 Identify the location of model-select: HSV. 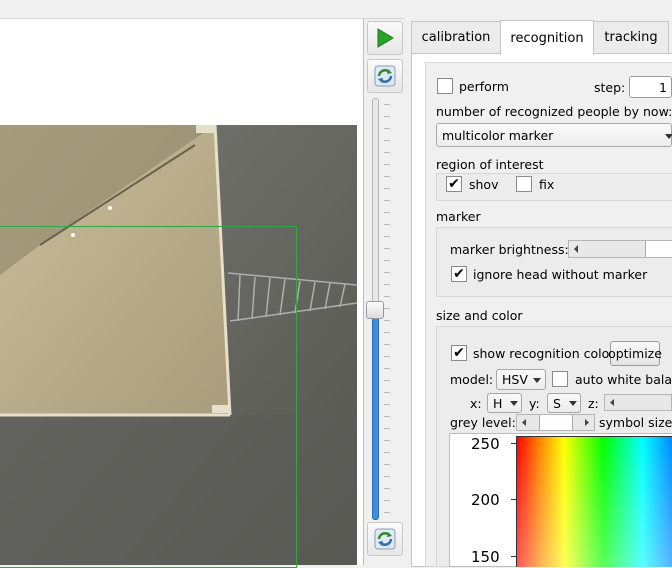
(521, 379).